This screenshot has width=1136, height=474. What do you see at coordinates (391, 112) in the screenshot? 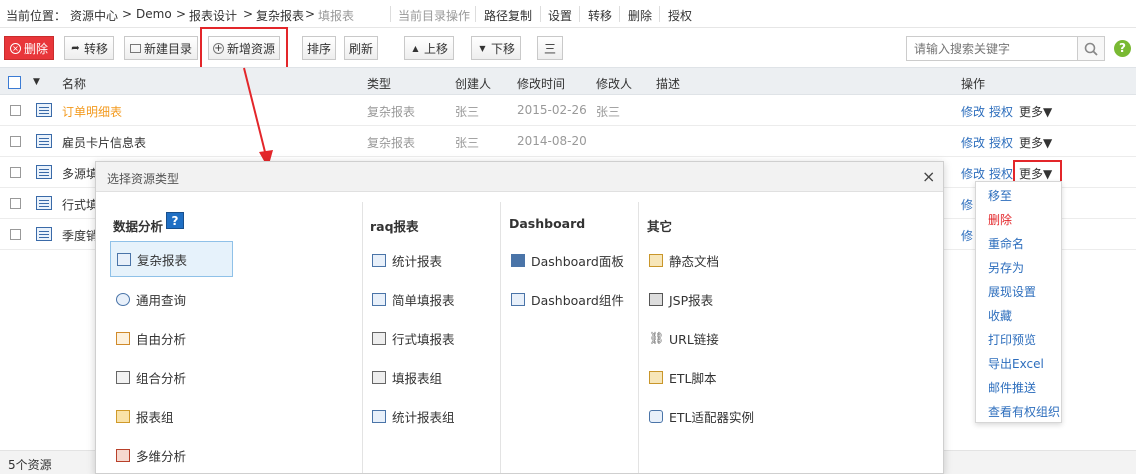
I see `row-type: 复杂报表` at bounding box center [391, 112].